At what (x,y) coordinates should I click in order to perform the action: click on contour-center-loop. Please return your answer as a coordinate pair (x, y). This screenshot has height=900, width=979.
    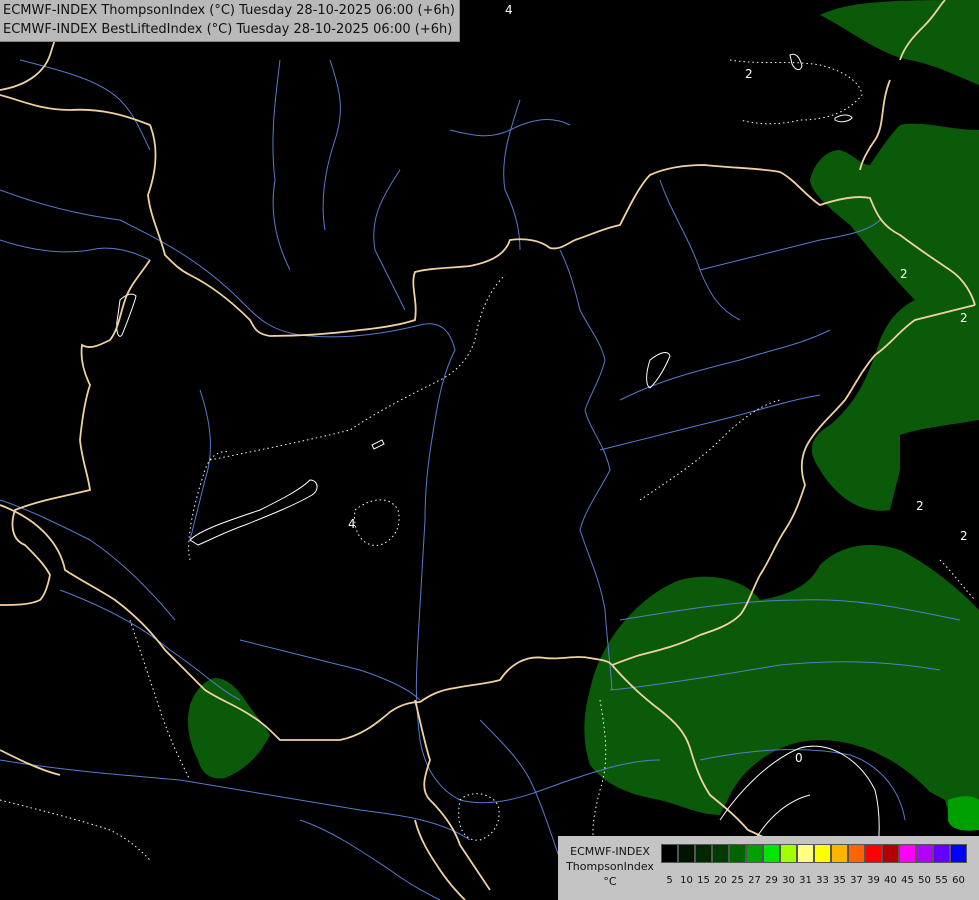
    Looking at the image, I should click on (377, 522).